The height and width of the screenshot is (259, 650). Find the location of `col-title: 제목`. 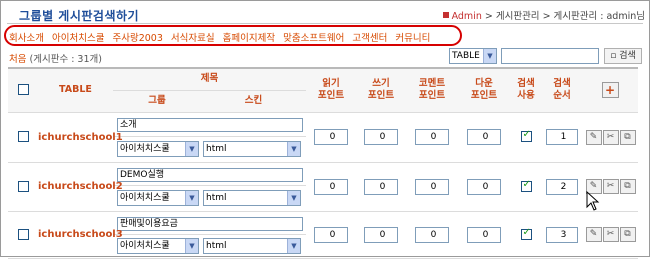

col-title: 제목 is located at coordinates (210, 79).